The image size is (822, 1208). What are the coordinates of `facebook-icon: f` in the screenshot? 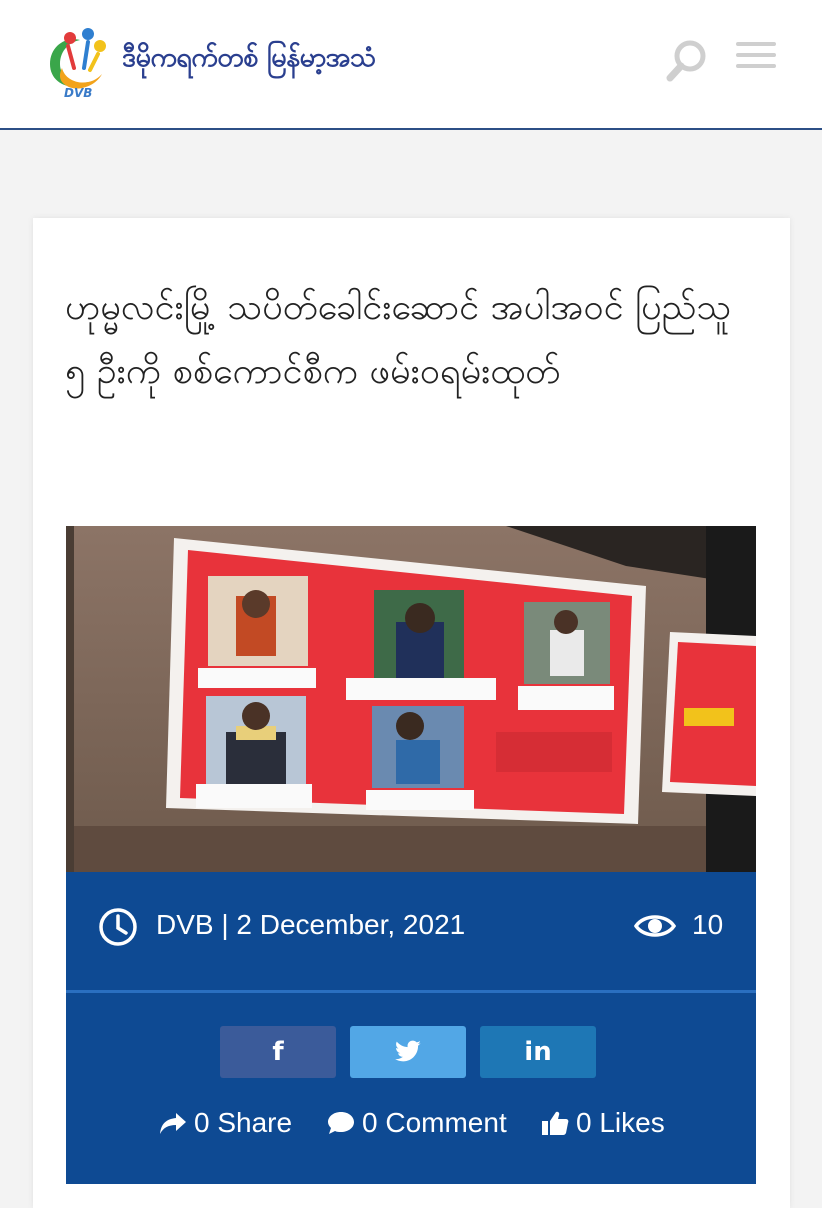 It's located at (278, 1052).